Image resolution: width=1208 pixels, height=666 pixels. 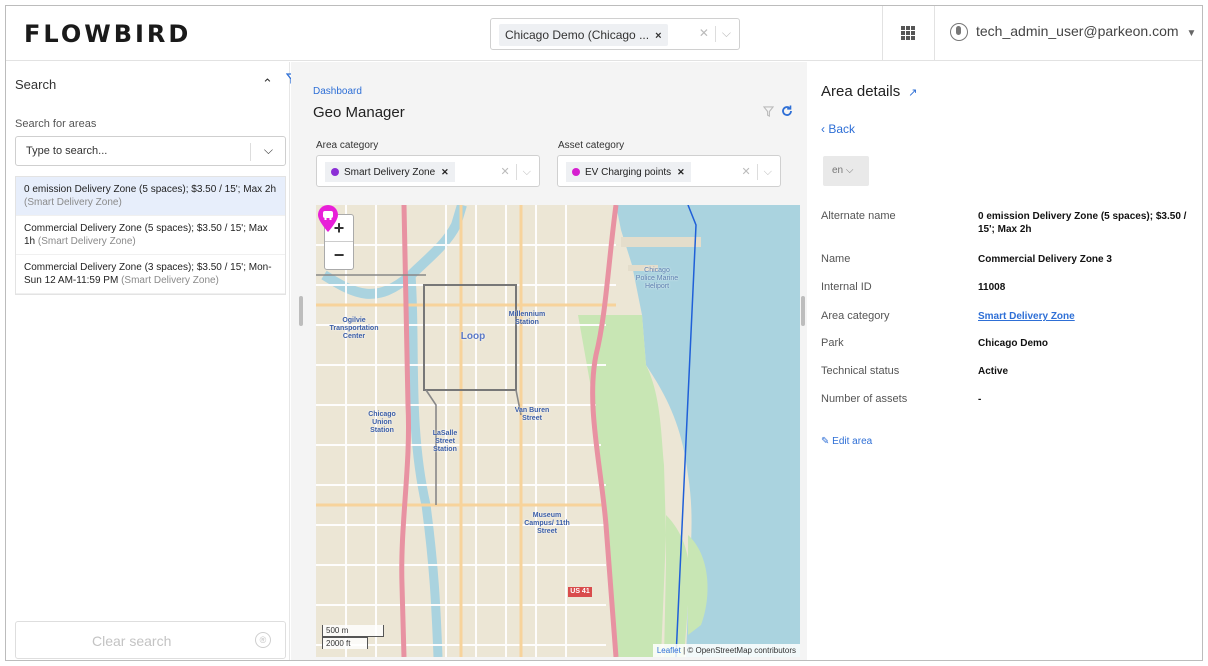 What do you see at coordinates (382, 422) in the screenshot?
I see `map-label-union-station: Chicago Union Station` at bounding box center [382, 422].